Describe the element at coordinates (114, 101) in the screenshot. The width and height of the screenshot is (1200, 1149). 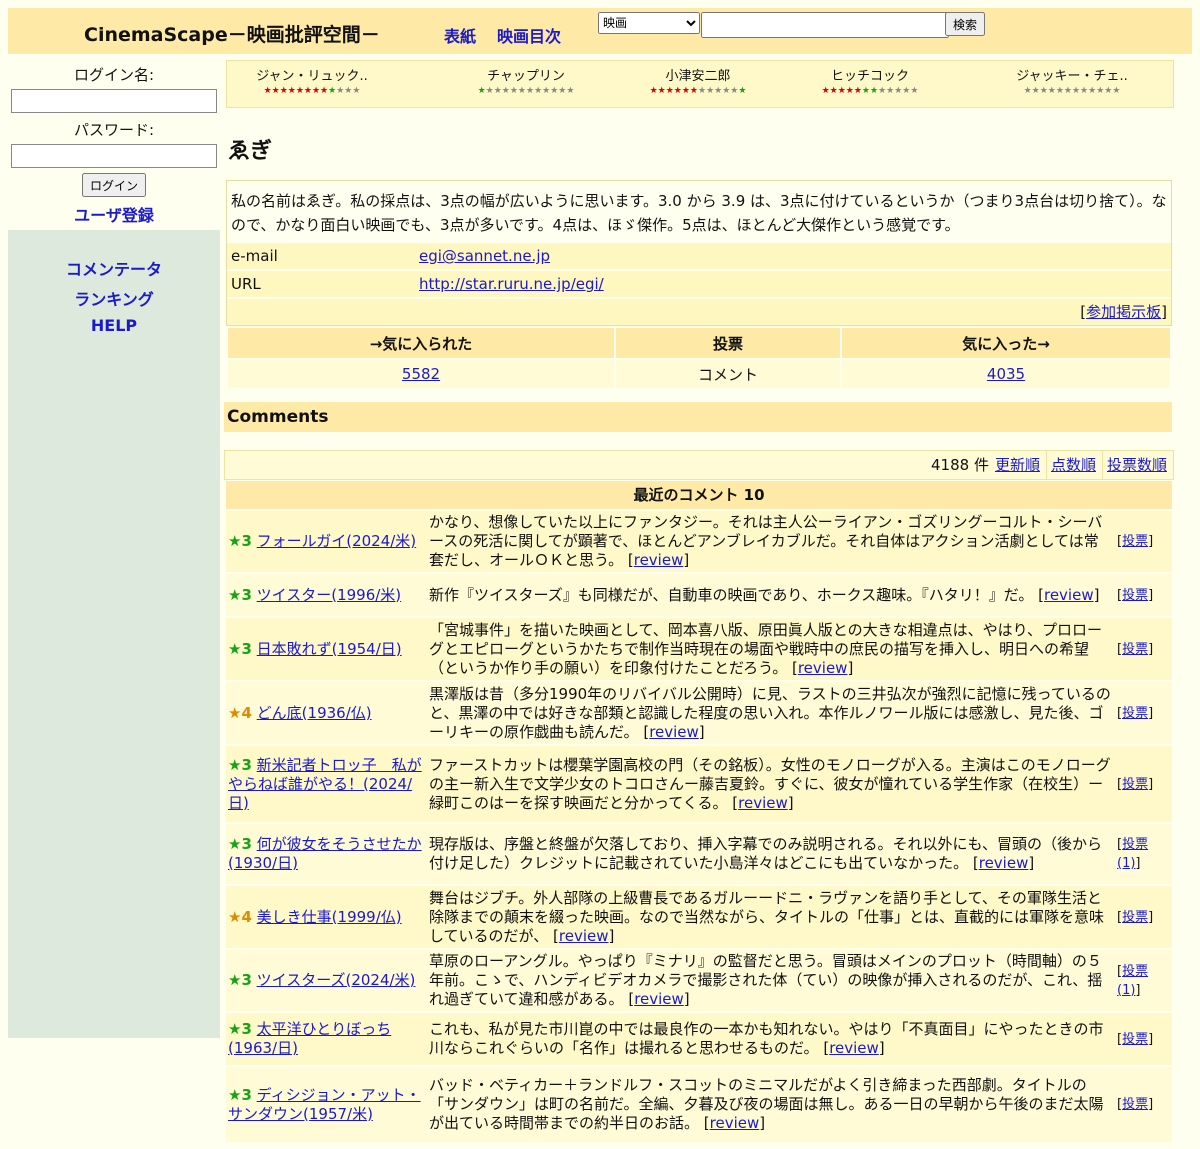
I see `login-name-input` at that location.